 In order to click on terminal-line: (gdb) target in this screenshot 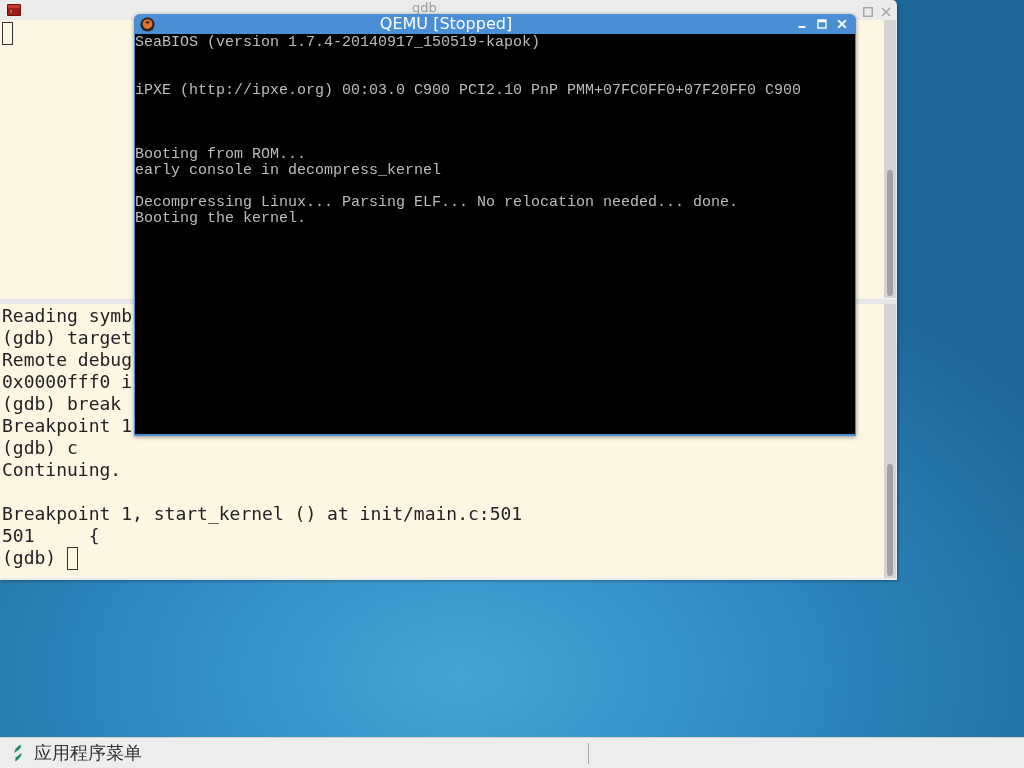, I will do `click(67, 338)`.